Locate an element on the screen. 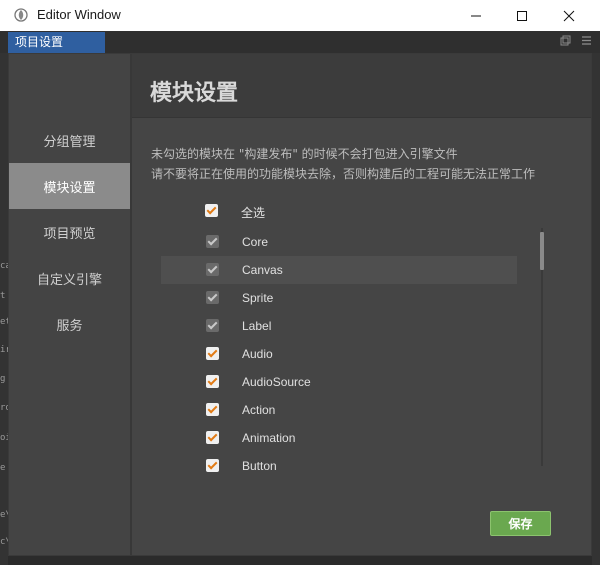 Image resolution: width=600 pixels, height=565 pixels. background-code-line: oi is located at coordinates (4, 438).